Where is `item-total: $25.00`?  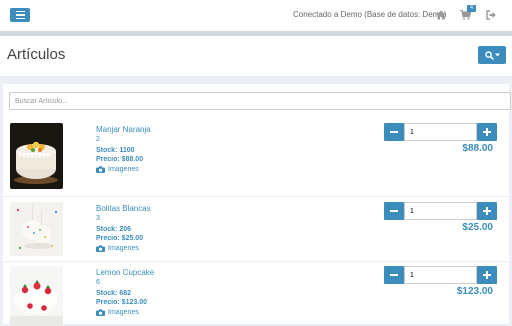 item-total: $25.00 is located at coordinates (477, 227).